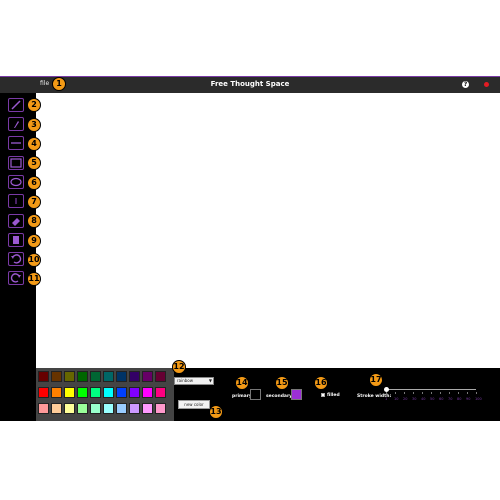  I want to click on annotation-badge: 14, so click(242, 383).